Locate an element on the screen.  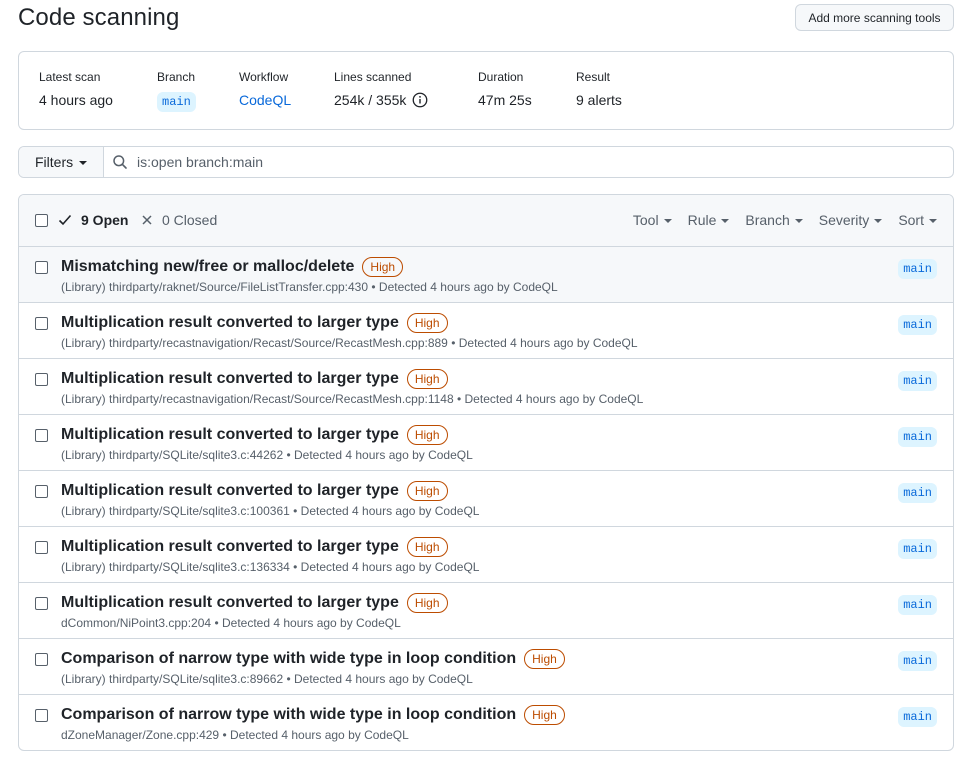
alert-path: thirdparty/SQLite/sqlite3.c:136334 is located at coordinates (199, 567).